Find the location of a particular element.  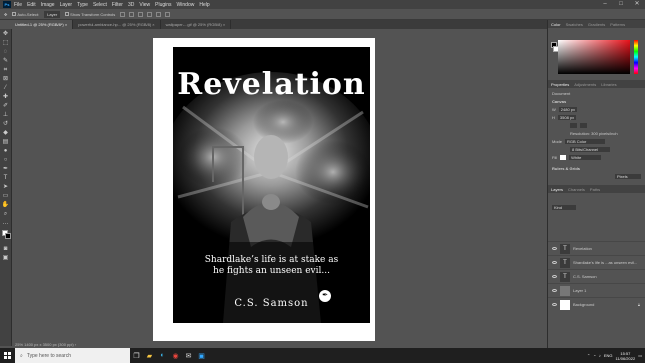

width-field: 2480 px is located at coordinates (568, 109).